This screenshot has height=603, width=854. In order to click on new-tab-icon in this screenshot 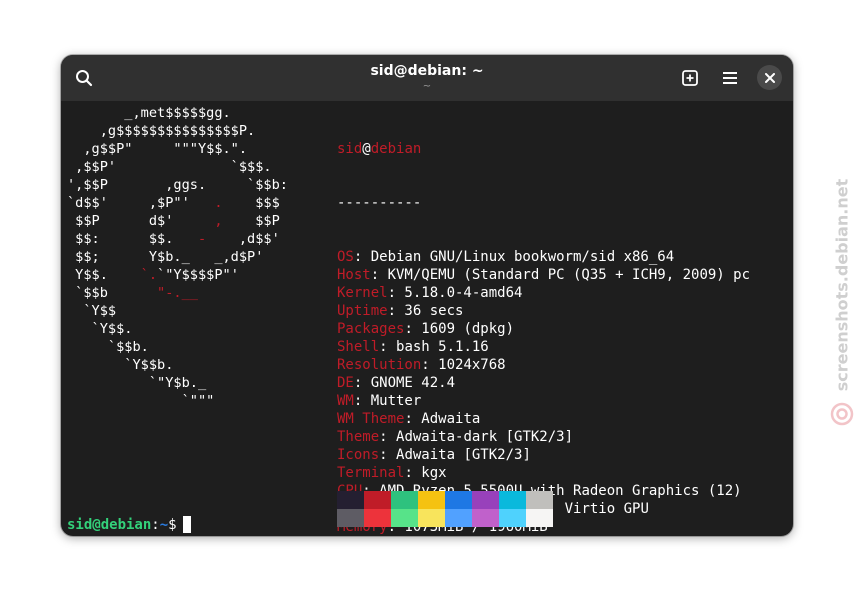, I will do `click(690, 78)`.